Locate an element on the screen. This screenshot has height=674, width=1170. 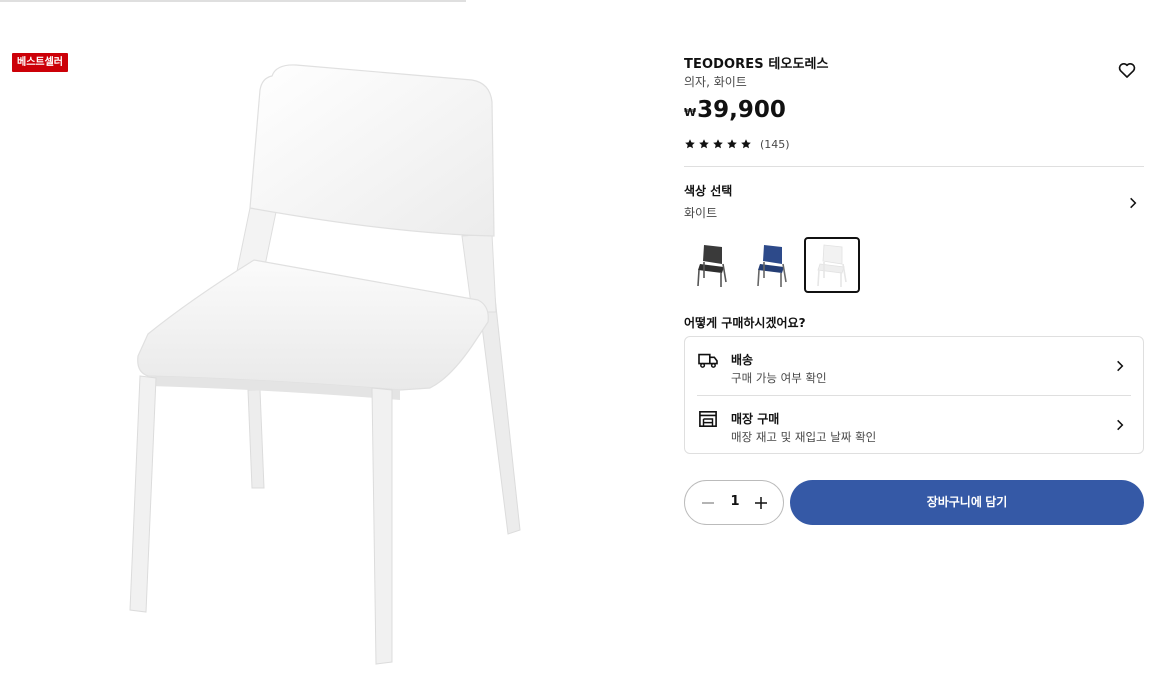
color-selector: 색상 선택 화이트 is located at coordinates (914, 202).